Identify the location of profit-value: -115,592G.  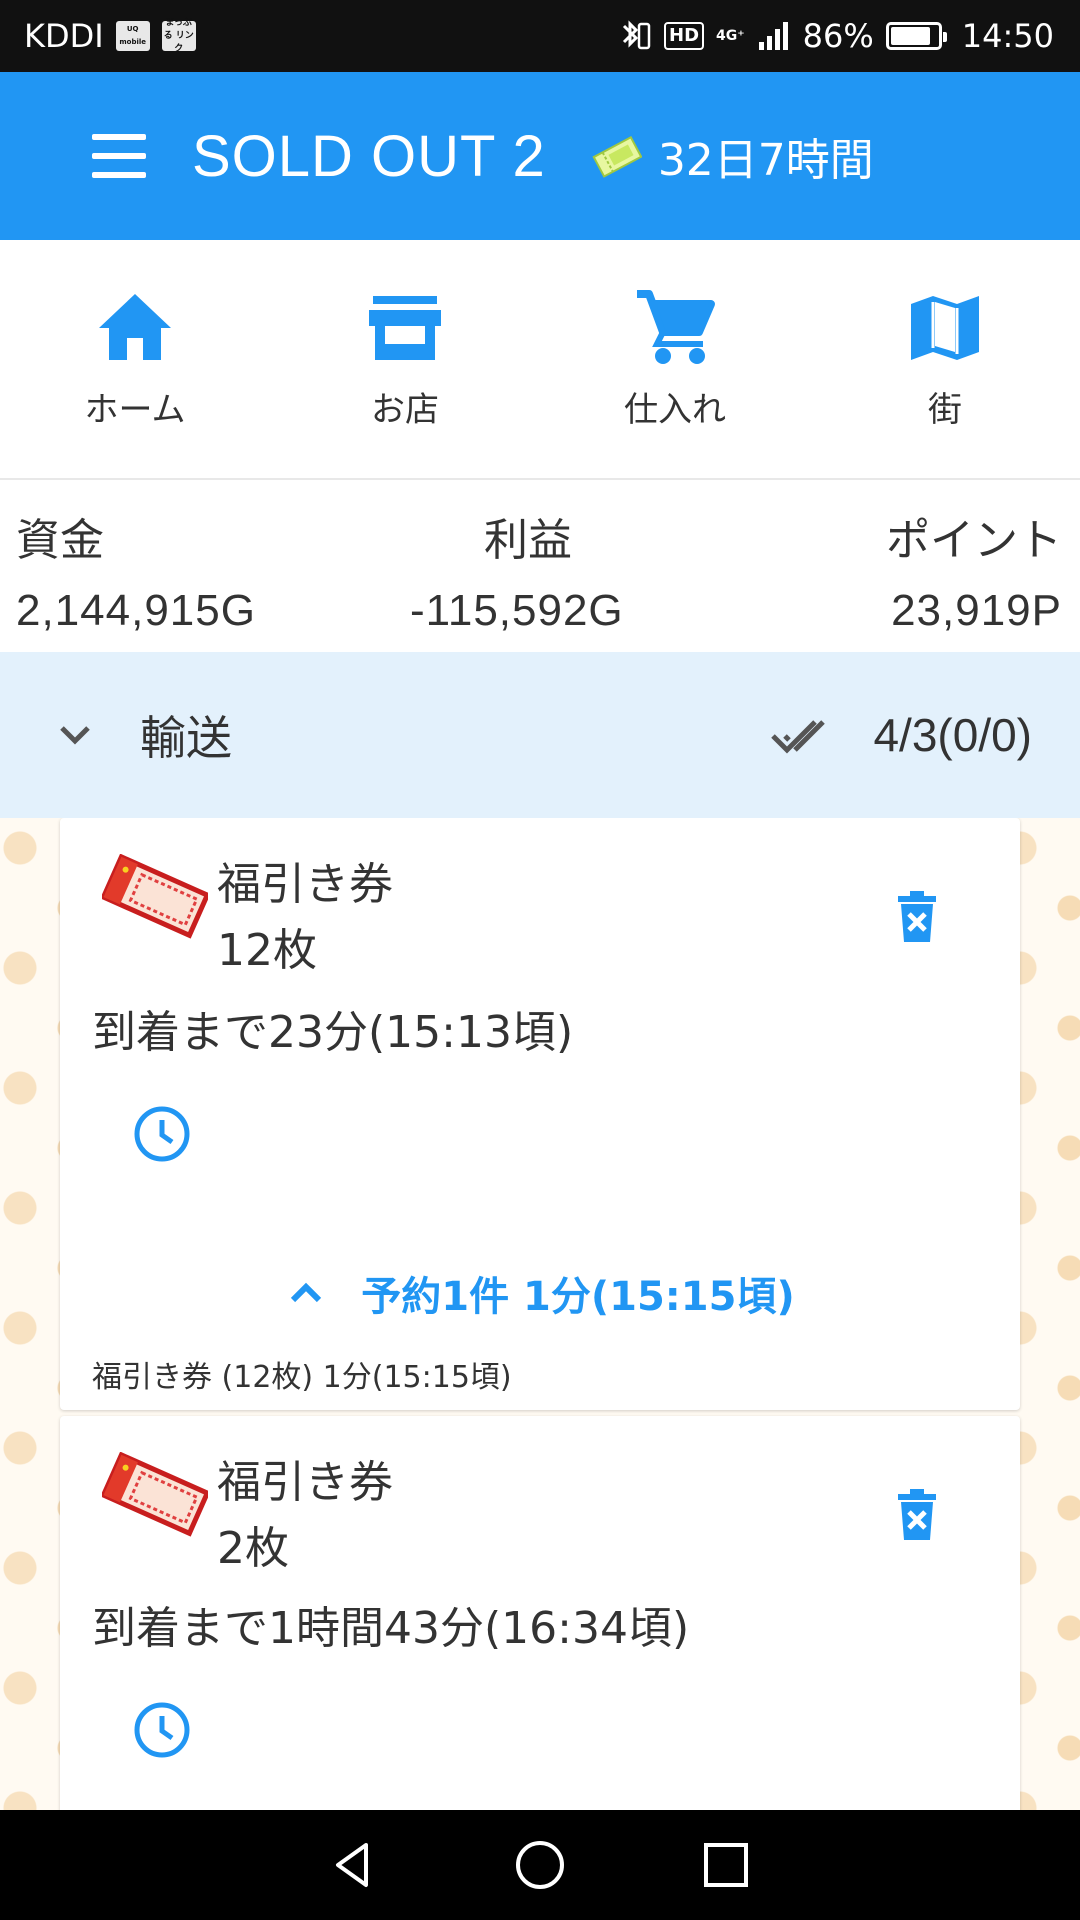
(517, 610).